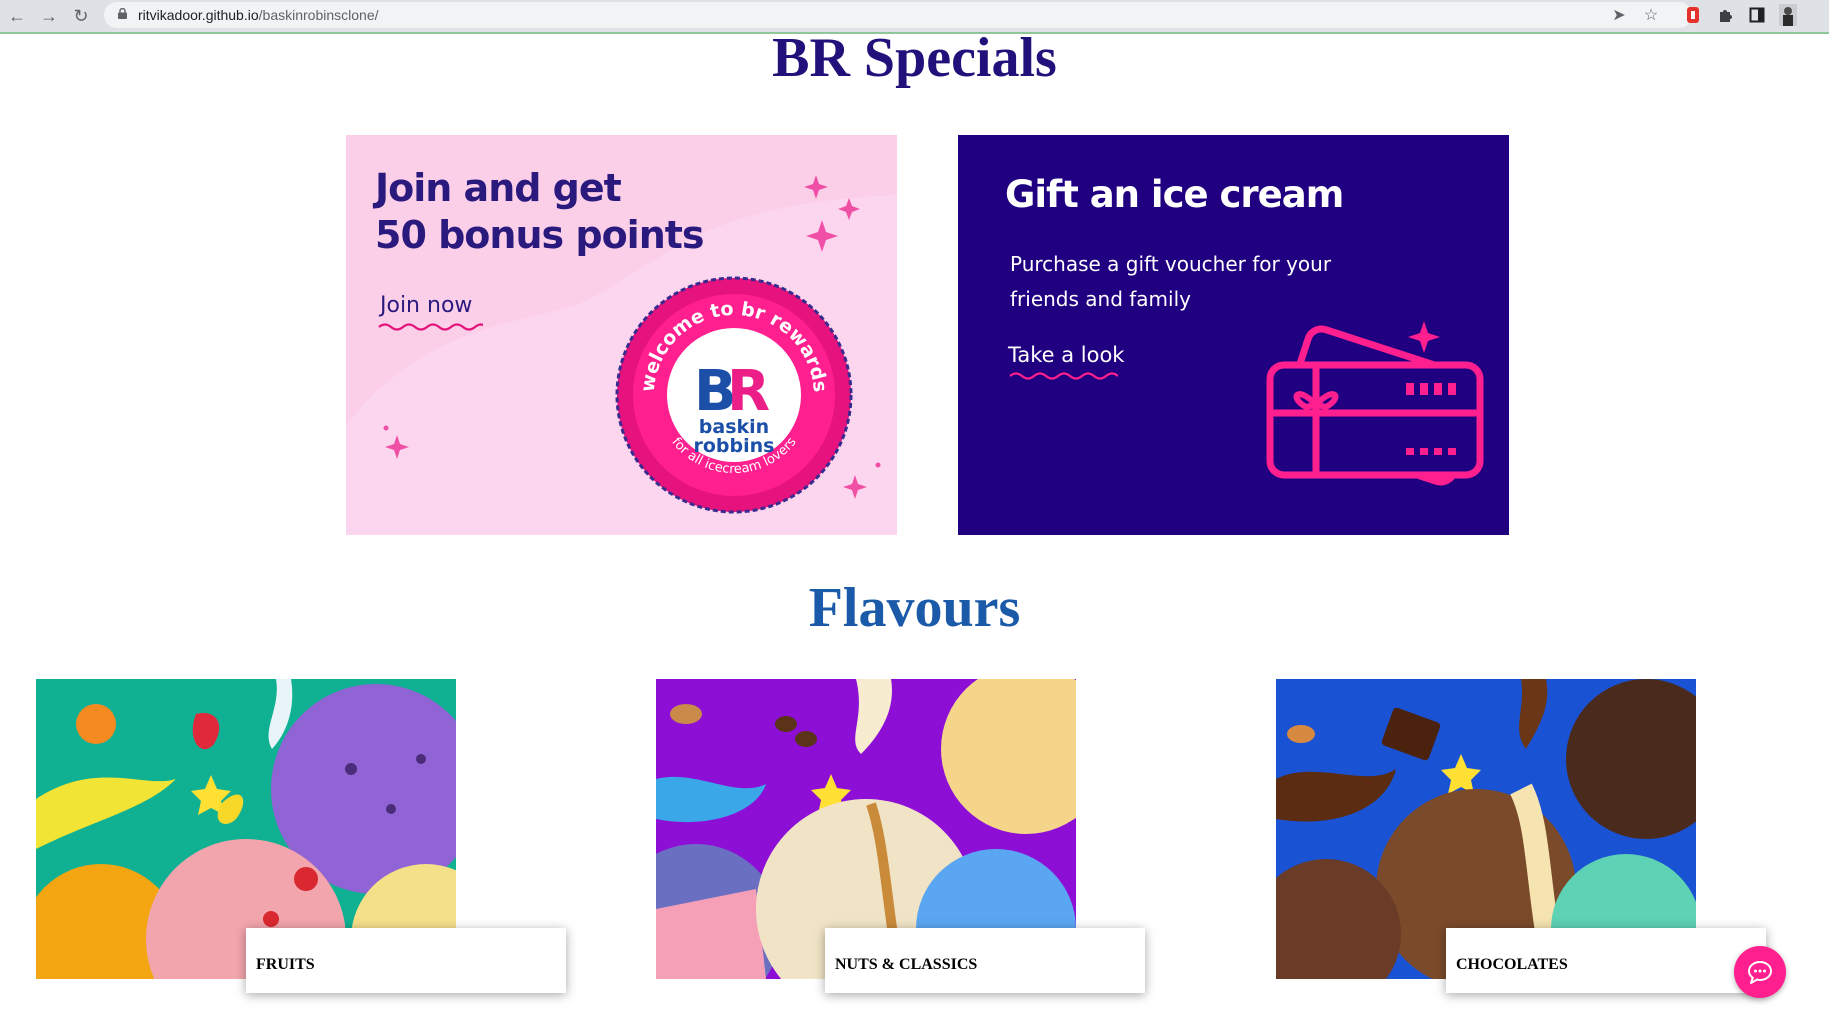 This screenshot has height=1012, width=1829. What do you see at coordinates (1174, 194) in the screenshot?
I see `gift-banner-heading: Gift an ice cream` at bounding box center [1174, 194].